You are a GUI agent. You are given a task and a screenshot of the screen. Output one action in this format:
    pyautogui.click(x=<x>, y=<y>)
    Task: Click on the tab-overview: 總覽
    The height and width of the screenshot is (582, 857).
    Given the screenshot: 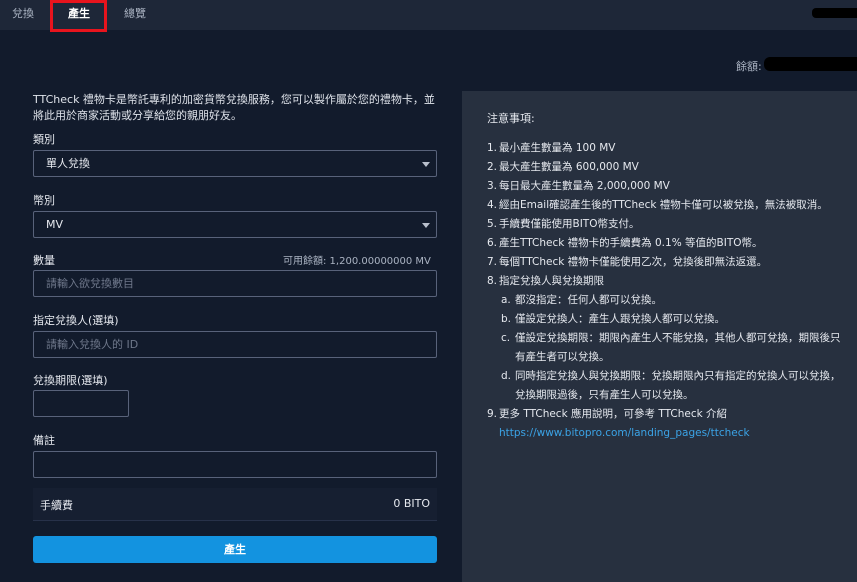 What is the action you would take?
    pyautogui.click(x=135, y=15)
    